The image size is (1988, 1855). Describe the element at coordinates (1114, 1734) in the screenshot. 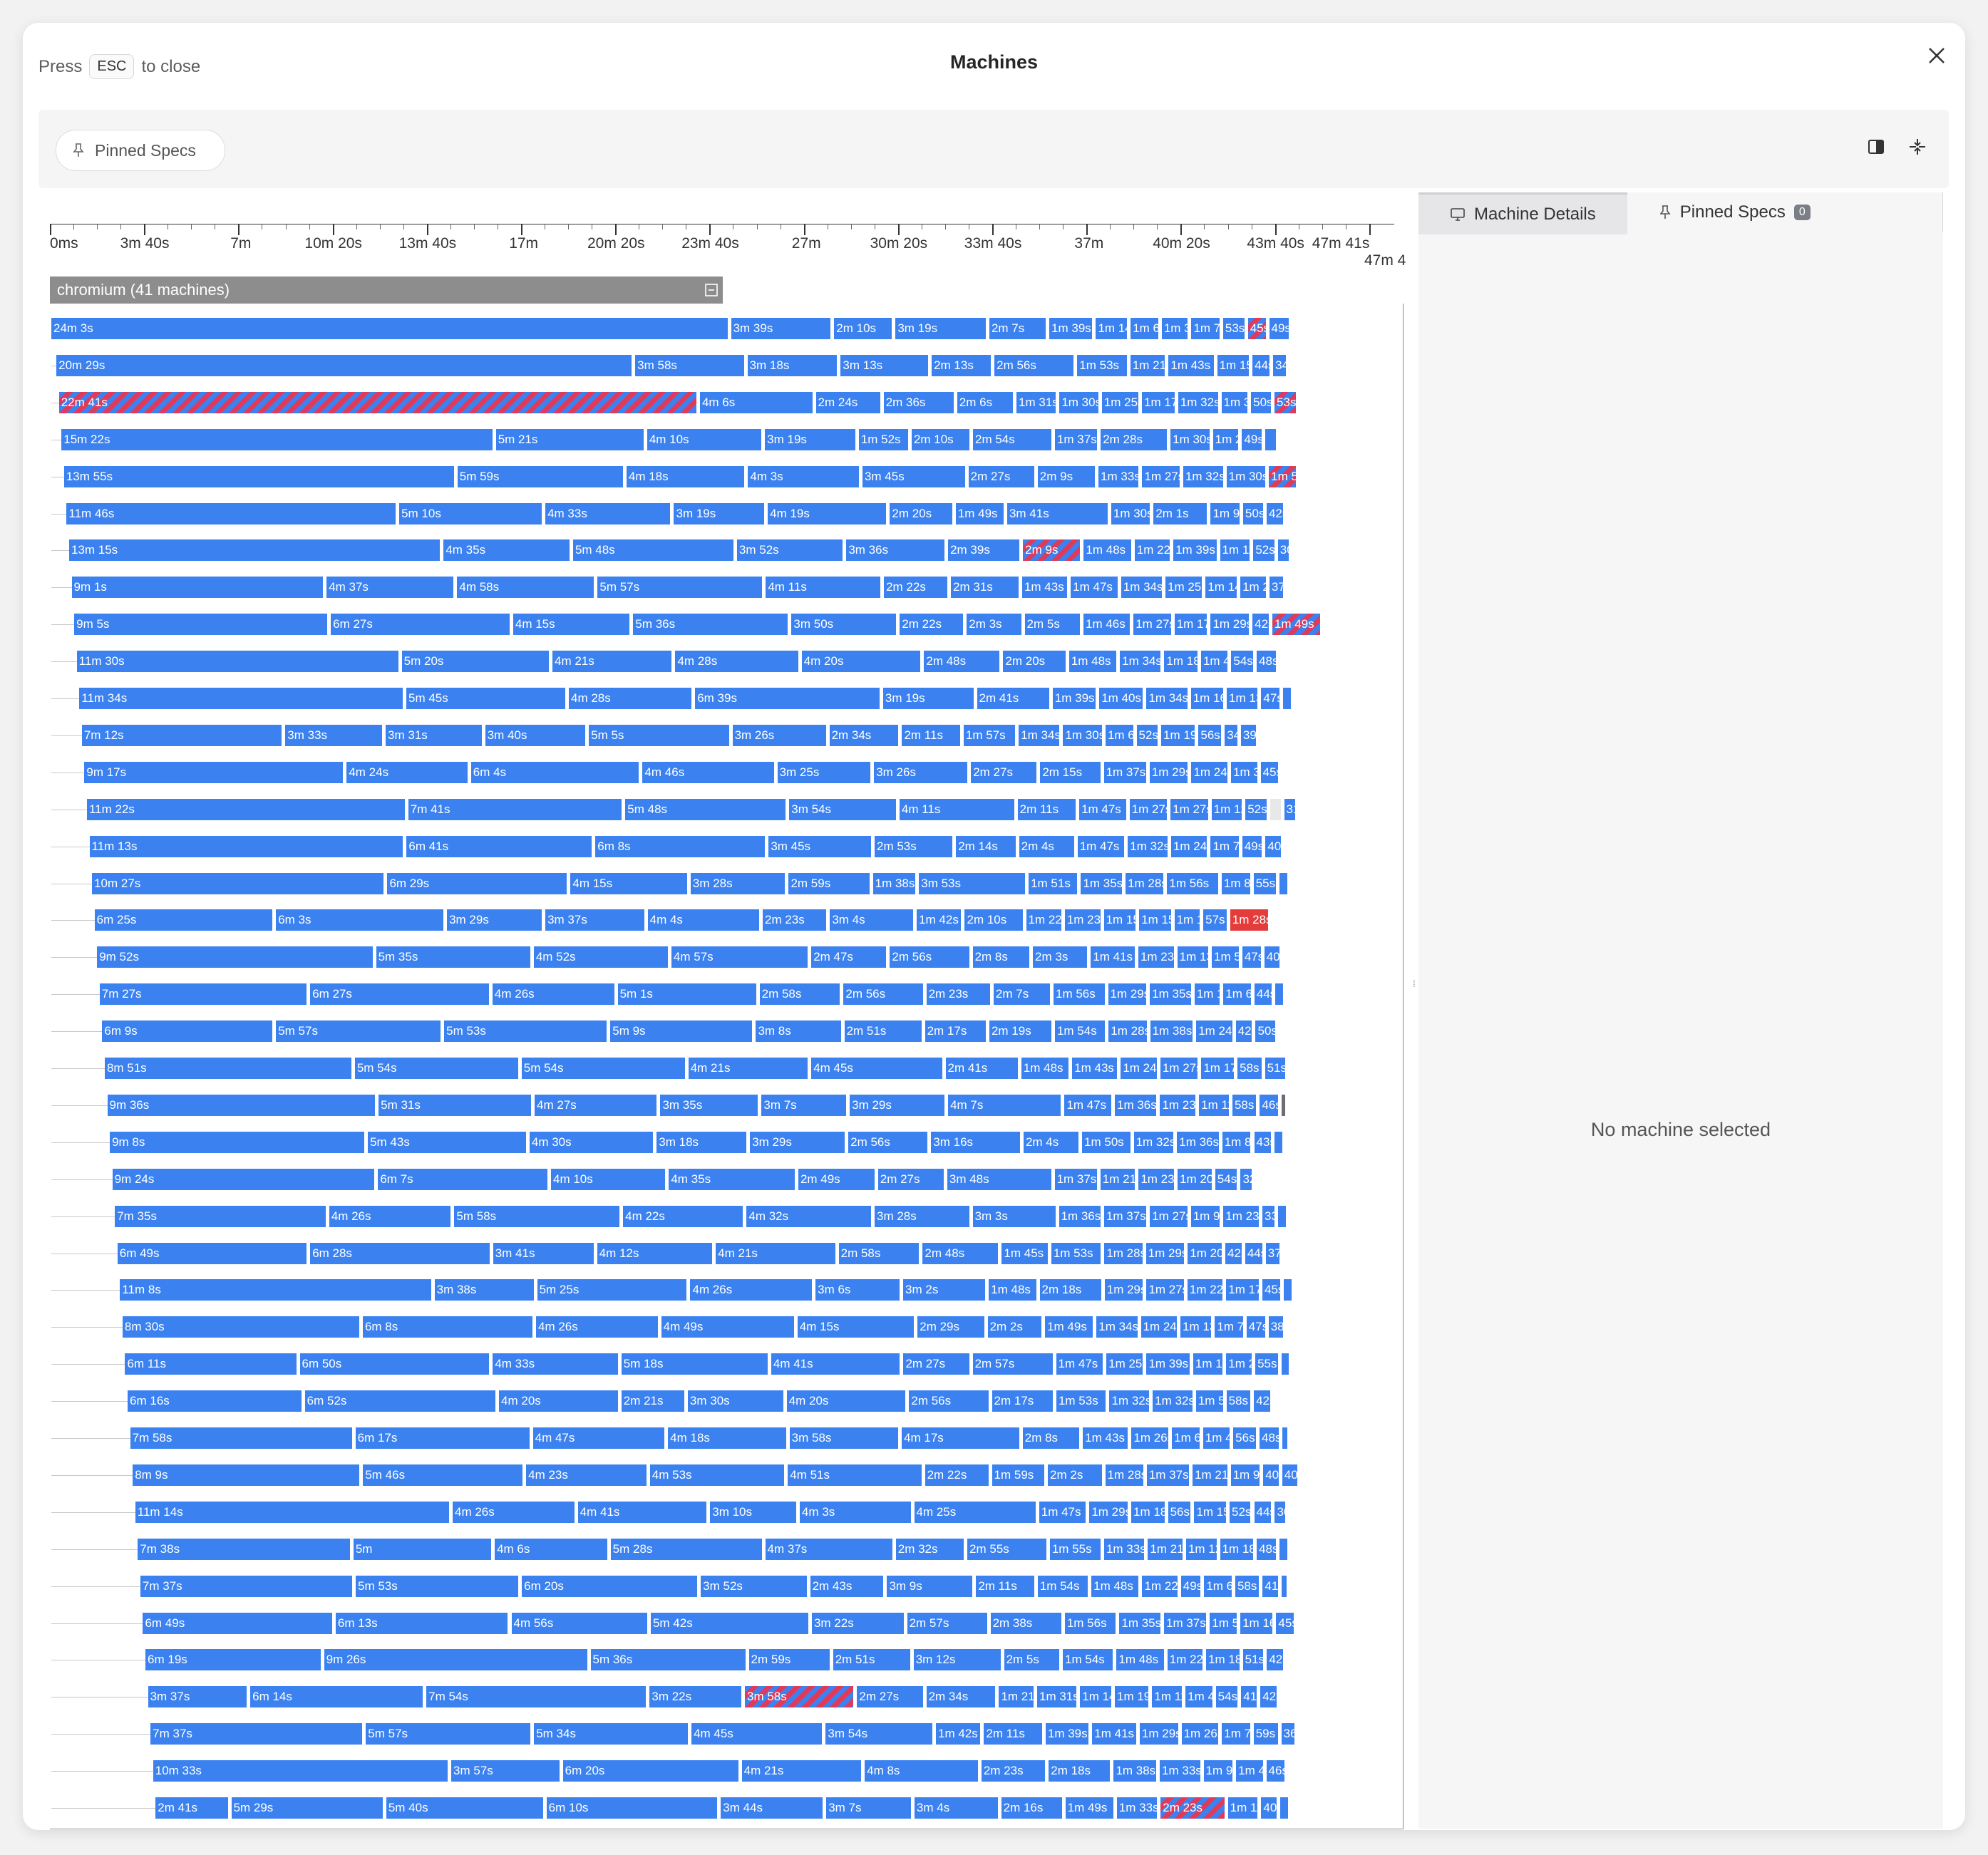

I see `spec-bar: 1m 41s` at that location.